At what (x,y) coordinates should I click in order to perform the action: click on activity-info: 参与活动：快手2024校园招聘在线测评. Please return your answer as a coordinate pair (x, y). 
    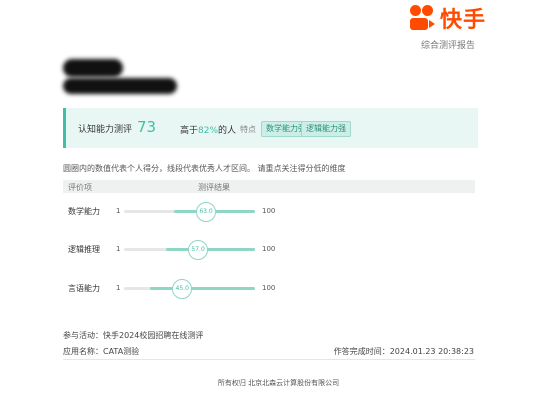
    Looking at the image, I should click on (133, 335).